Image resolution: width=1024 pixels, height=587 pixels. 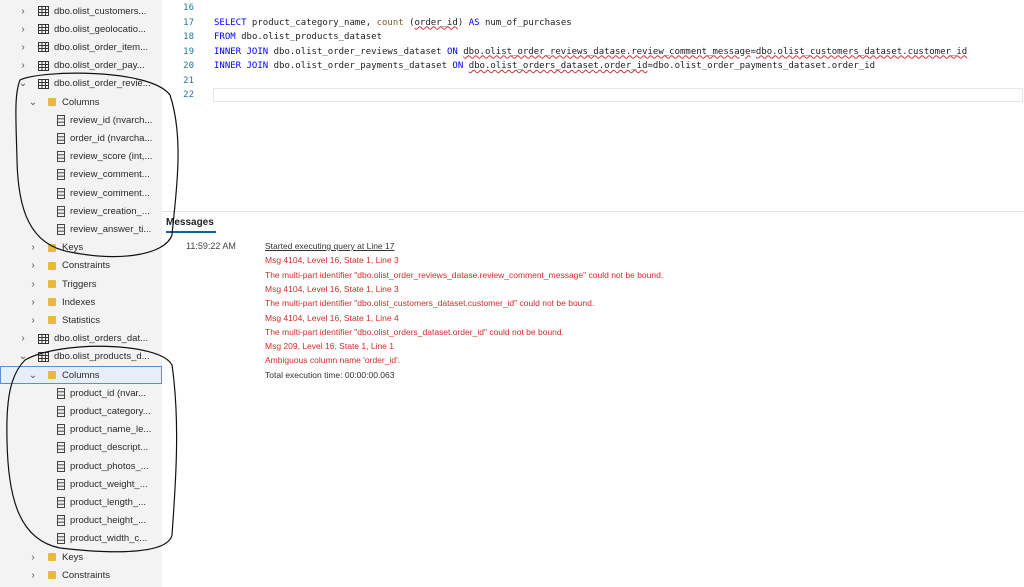 I want to click on code-line: 16, so click(x=593, y=10).